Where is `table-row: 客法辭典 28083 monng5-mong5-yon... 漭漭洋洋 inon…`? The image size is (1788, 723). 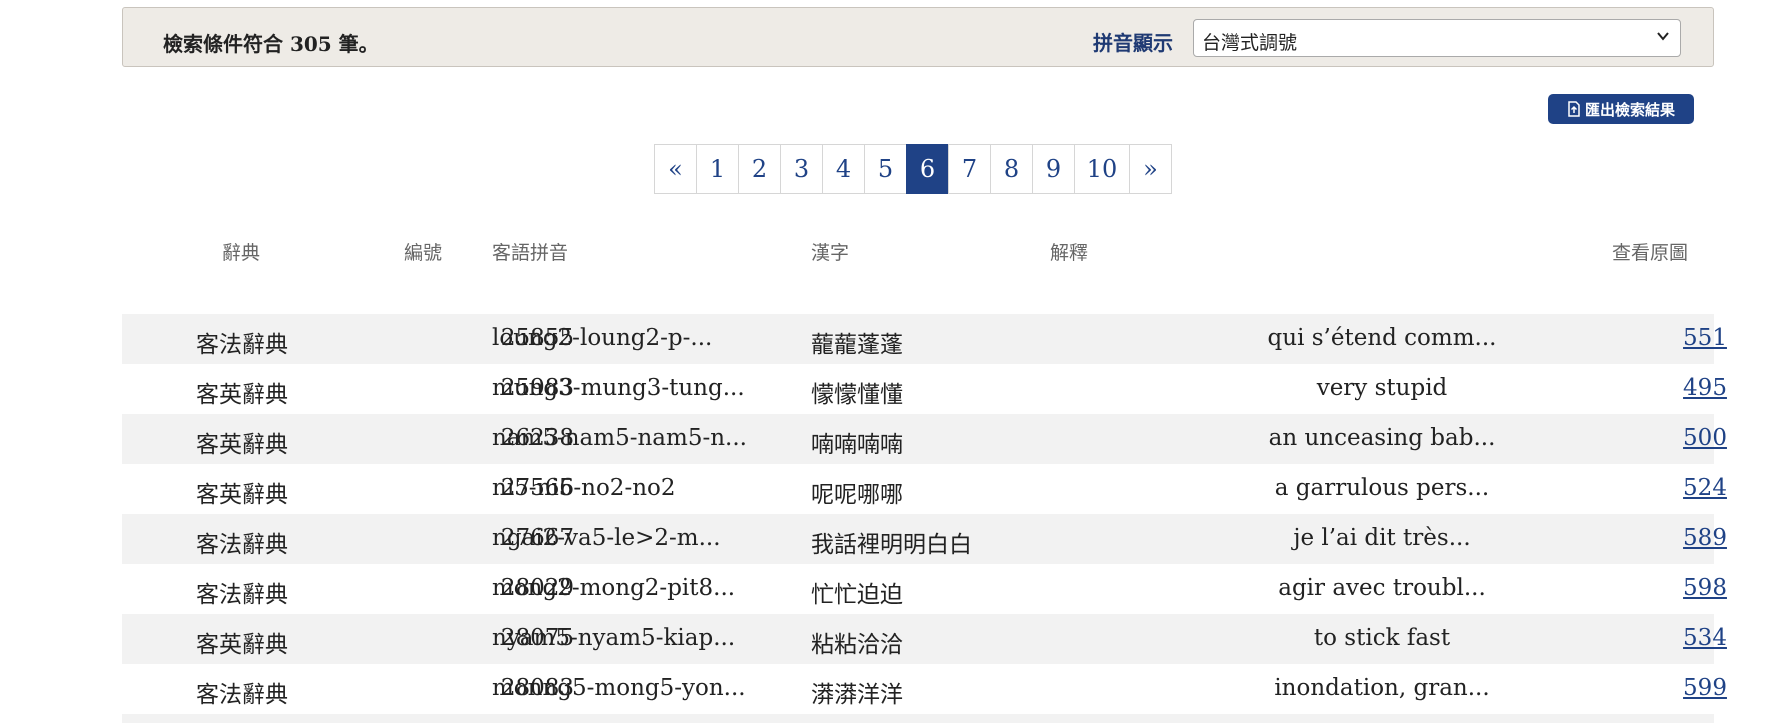
table-row: 客法辭典 28083 monng5-mong5-yon... 漭漭洋洋 inon… is located at coordinates (924, 689).